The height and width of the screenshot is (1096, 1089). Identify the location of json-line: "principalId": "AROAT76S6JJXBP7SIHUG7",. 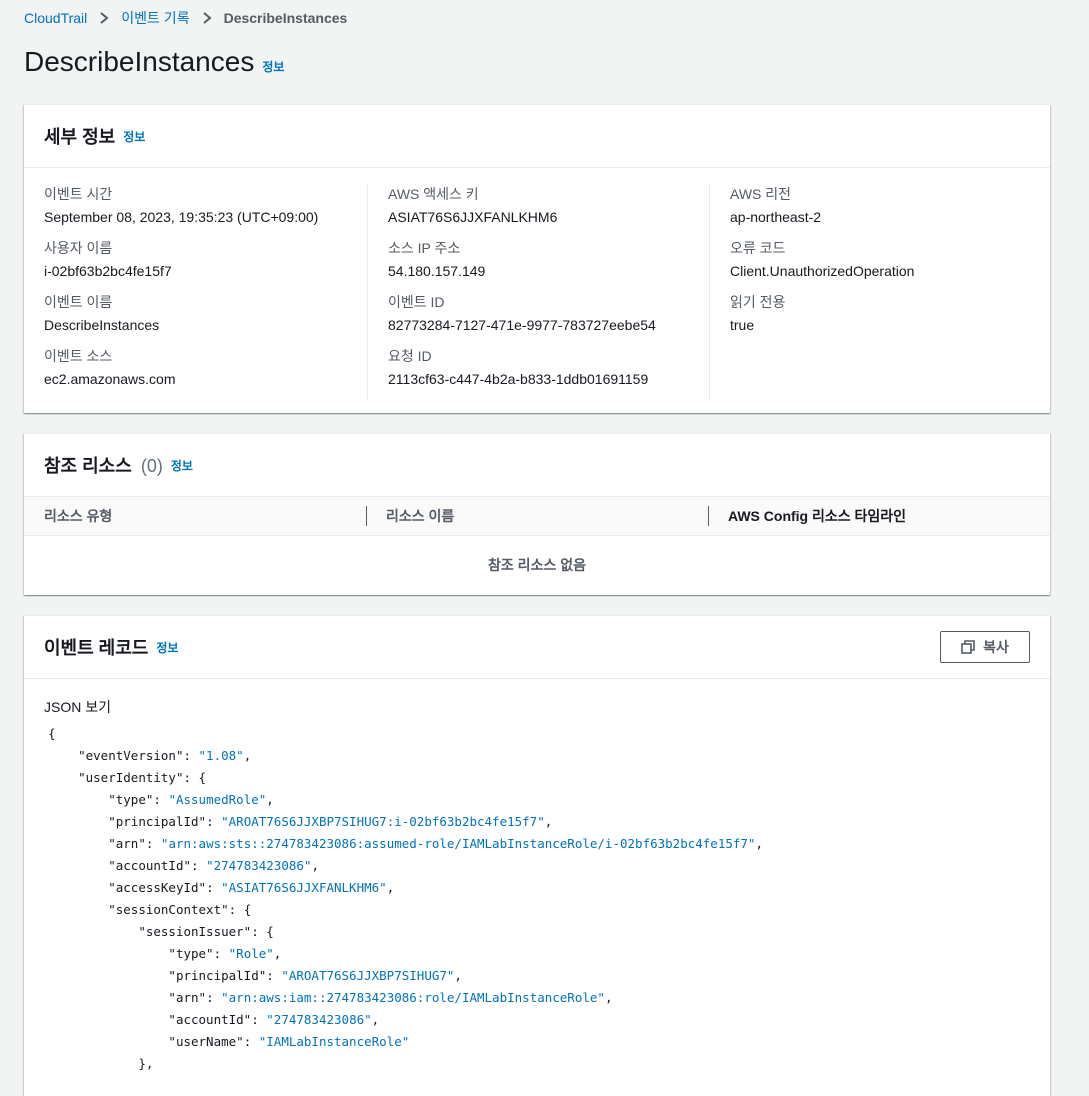
(315, 975).